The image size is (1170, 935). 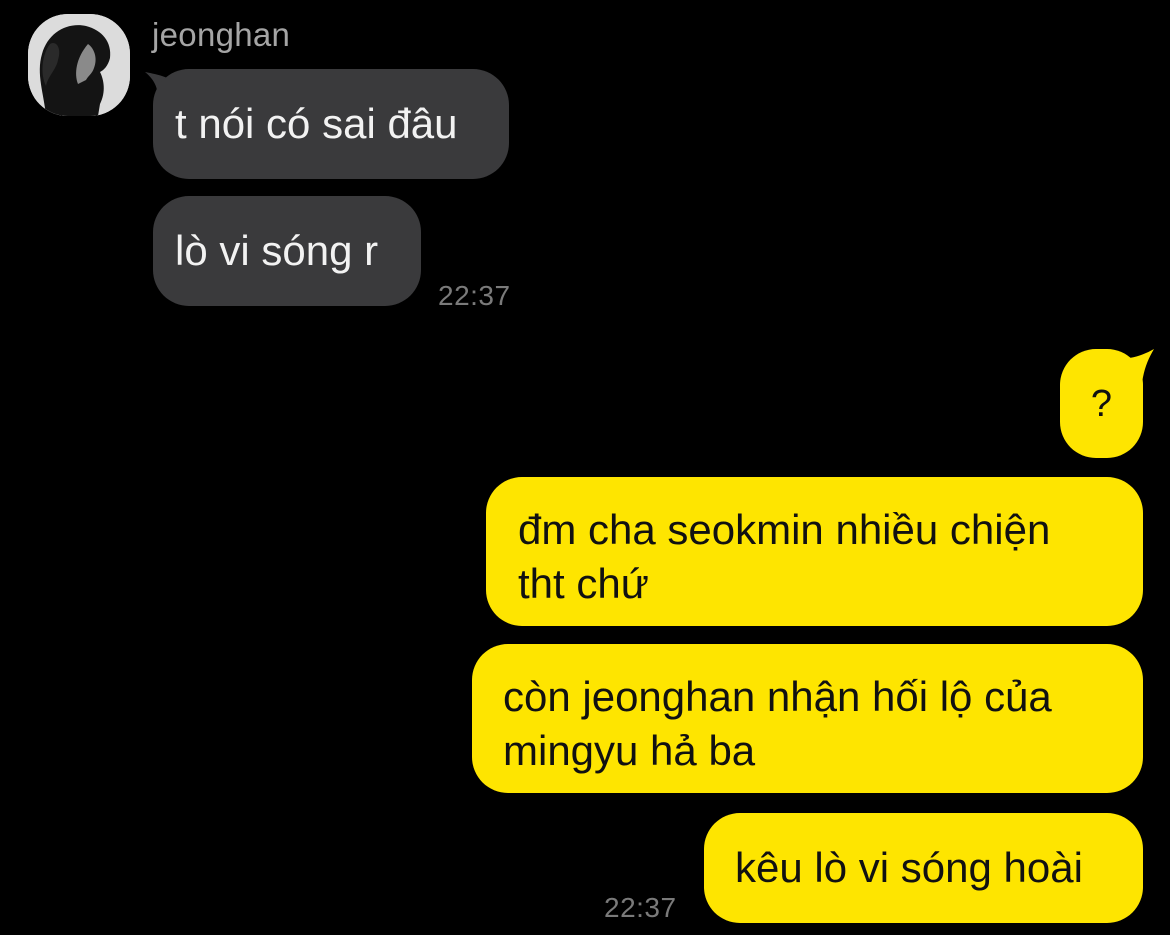 I want to click on outgoing-message: đm cha seokmin nhiều chiện tht chứ, so click(x=814, y=551).